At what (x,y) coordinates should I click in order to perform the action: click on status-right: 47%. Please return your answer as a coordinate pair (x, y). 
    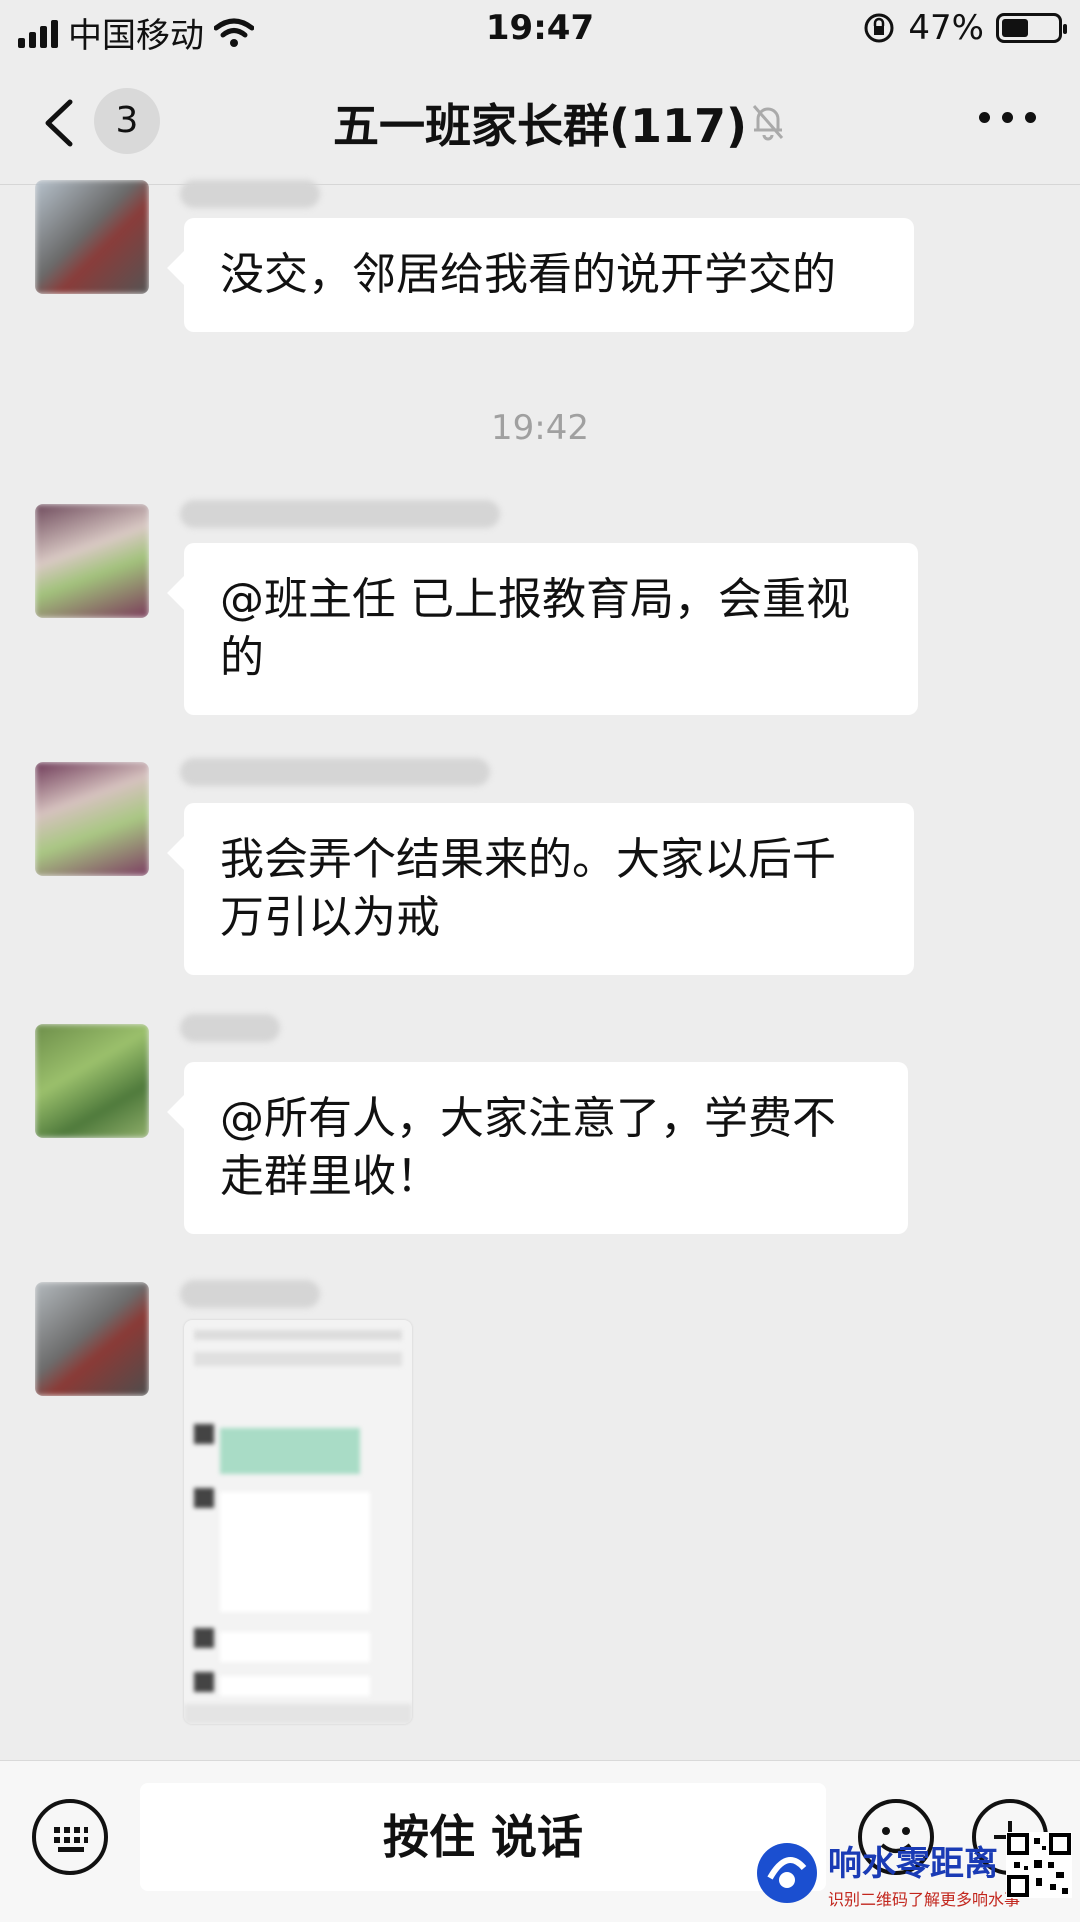
    Looking at the image, I should click on (964, 28).